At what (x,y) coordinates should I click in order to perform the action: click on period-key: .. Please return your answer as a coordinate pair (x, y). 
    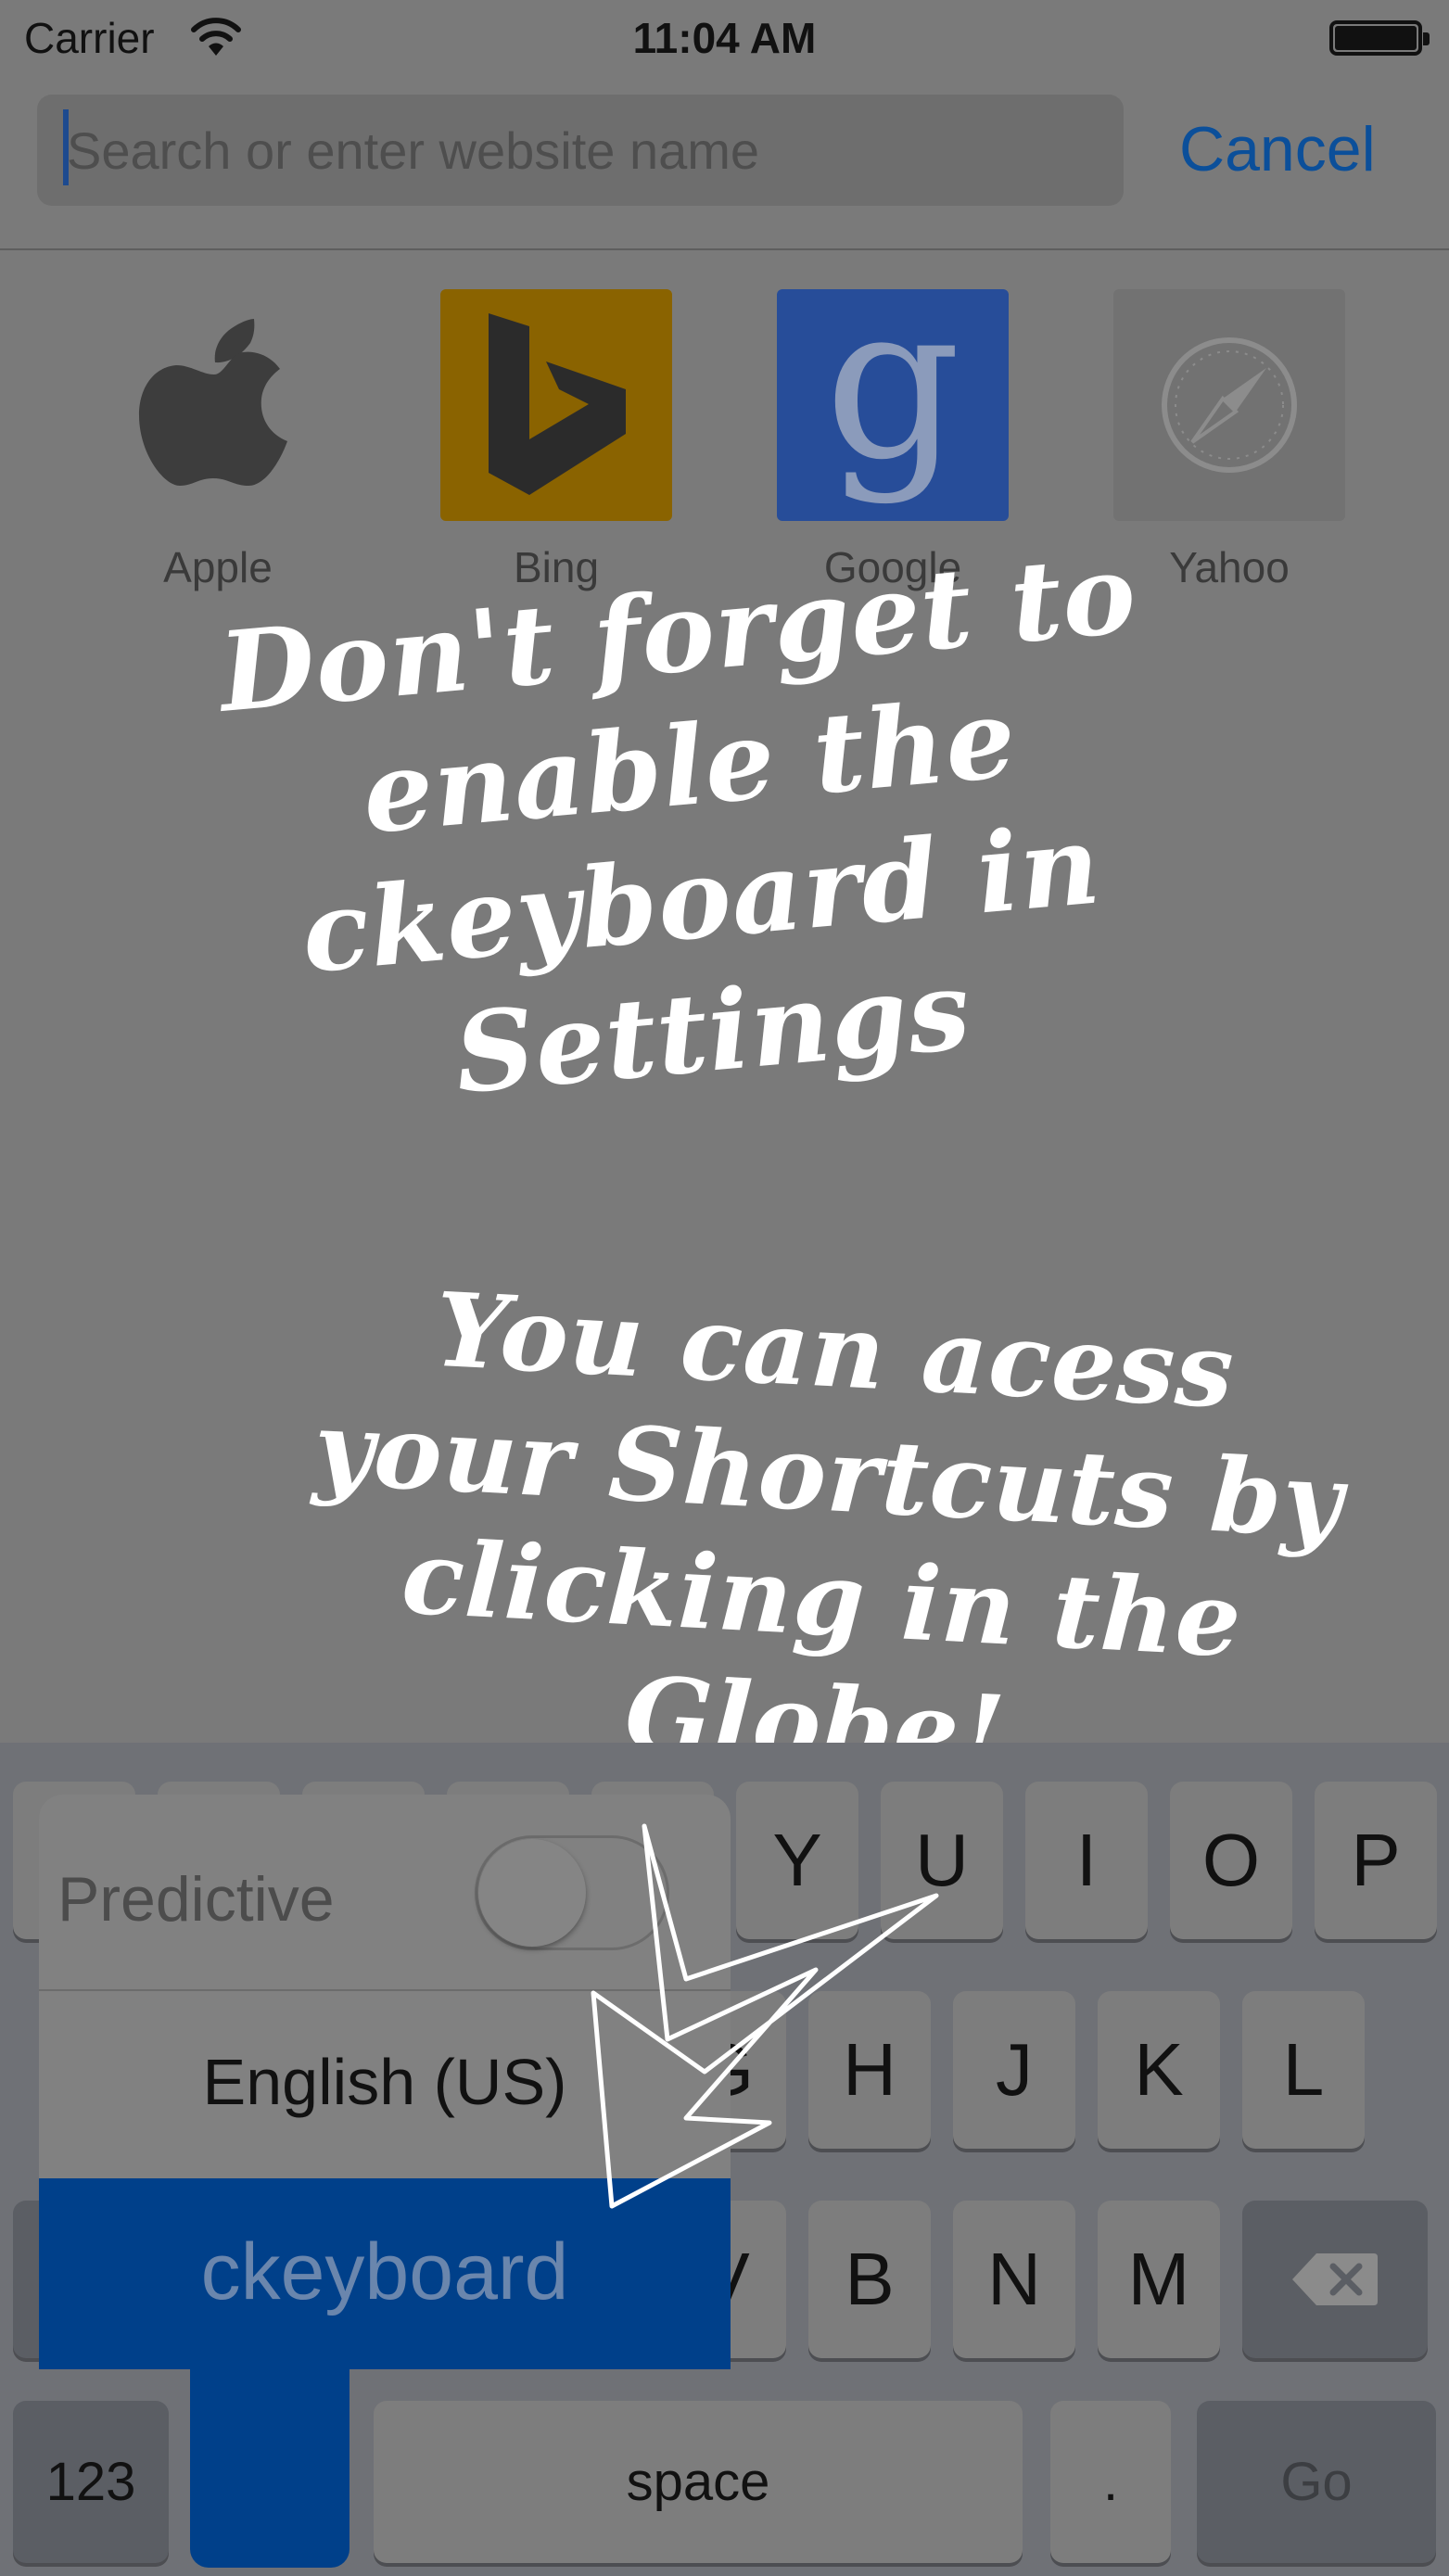
    Looking at the image, I should click on (1110, 2482).